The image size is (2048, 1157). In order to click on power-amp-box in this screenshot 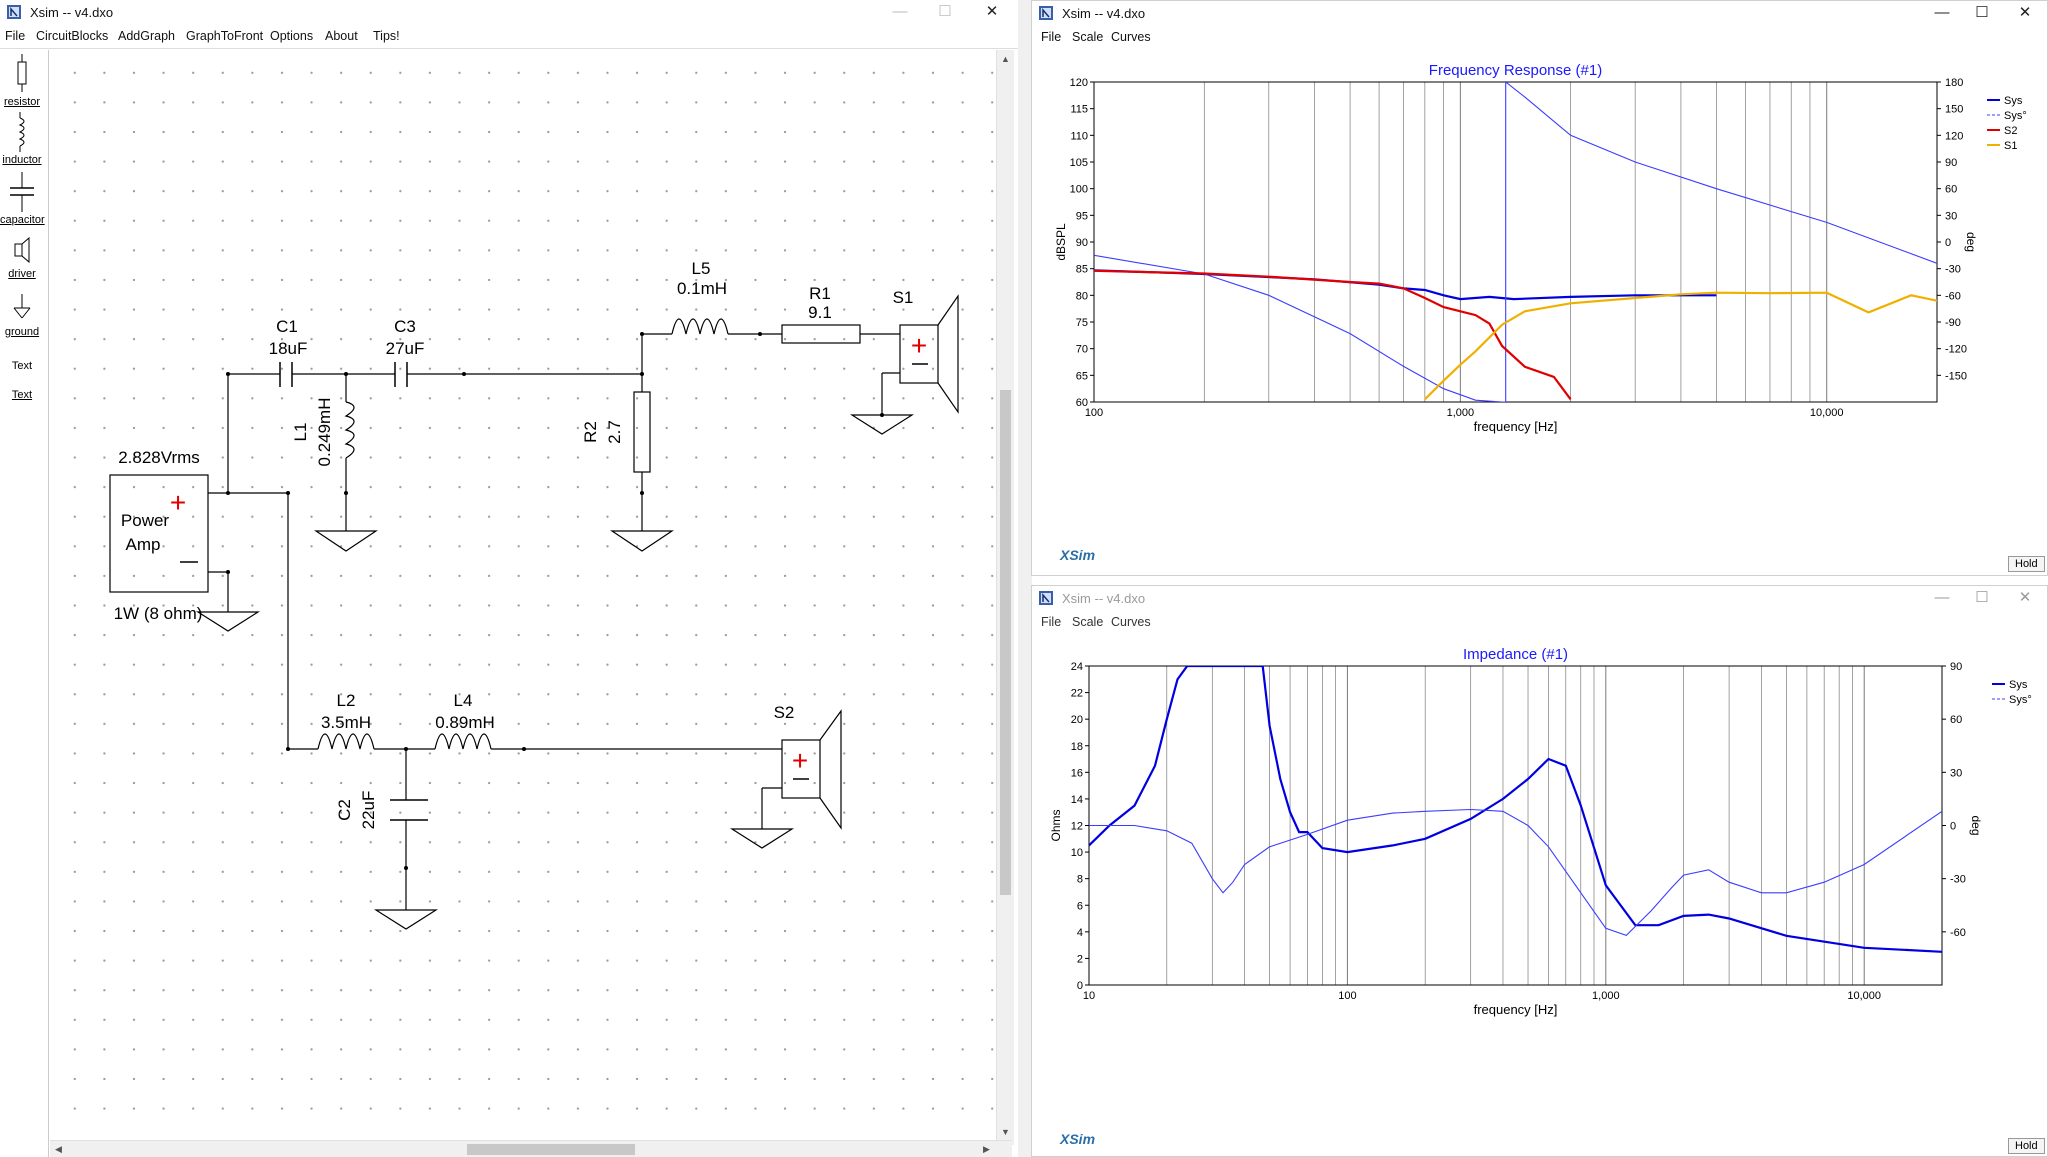, I will do `click(159, 533)`.